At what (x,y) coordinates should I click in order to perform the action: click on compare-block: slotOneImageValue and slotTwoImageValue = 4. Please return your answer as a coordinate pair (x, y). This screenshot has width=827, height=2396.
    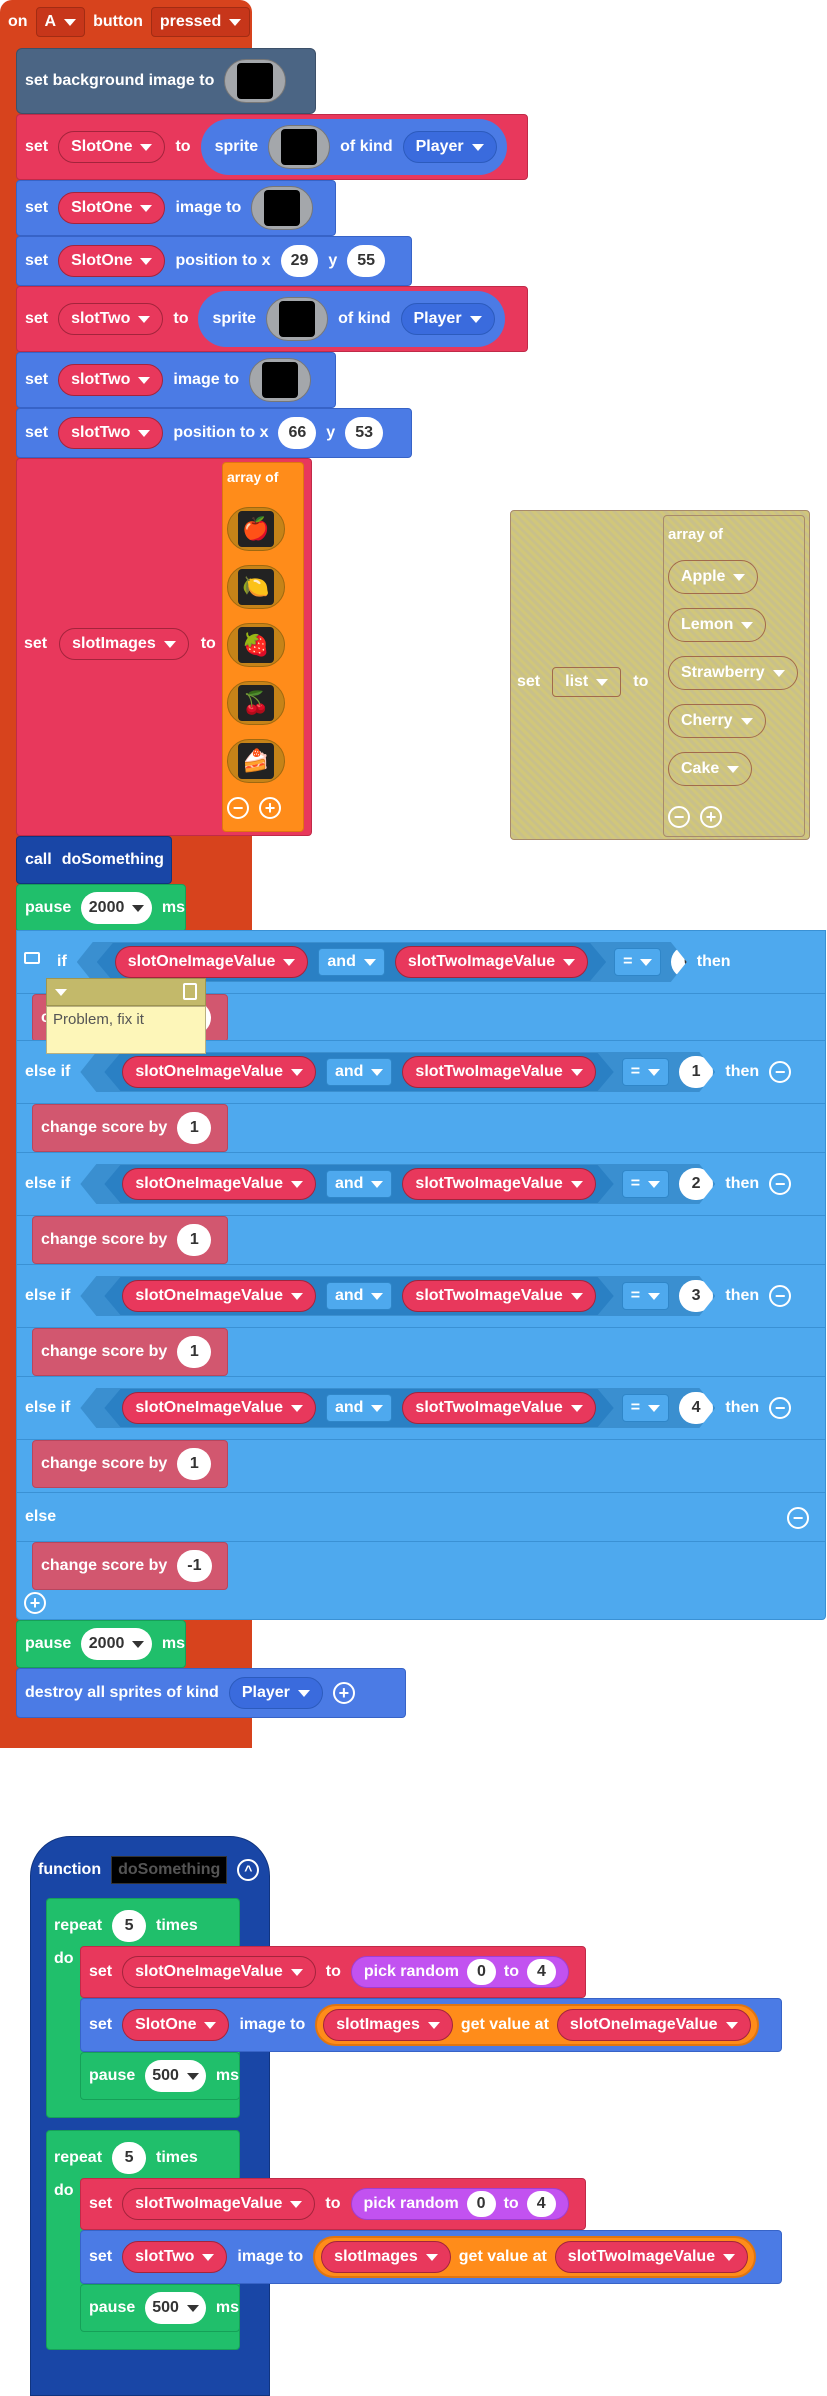
    Looking at the image, I should click on (397, 1408).